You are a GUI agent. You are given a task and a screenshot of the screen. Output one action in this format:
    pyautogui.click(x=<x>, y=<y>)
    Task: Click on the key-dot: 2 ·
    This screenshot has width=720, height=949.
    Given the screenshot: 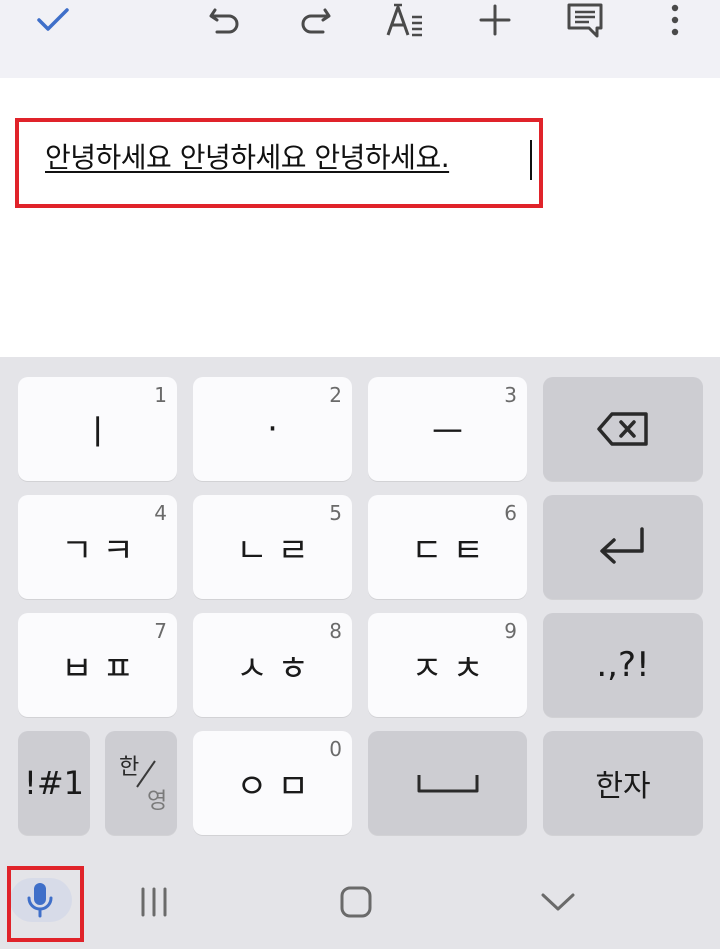 What is the action you would take?
    pyautogui.click(x=272, y=429)
    